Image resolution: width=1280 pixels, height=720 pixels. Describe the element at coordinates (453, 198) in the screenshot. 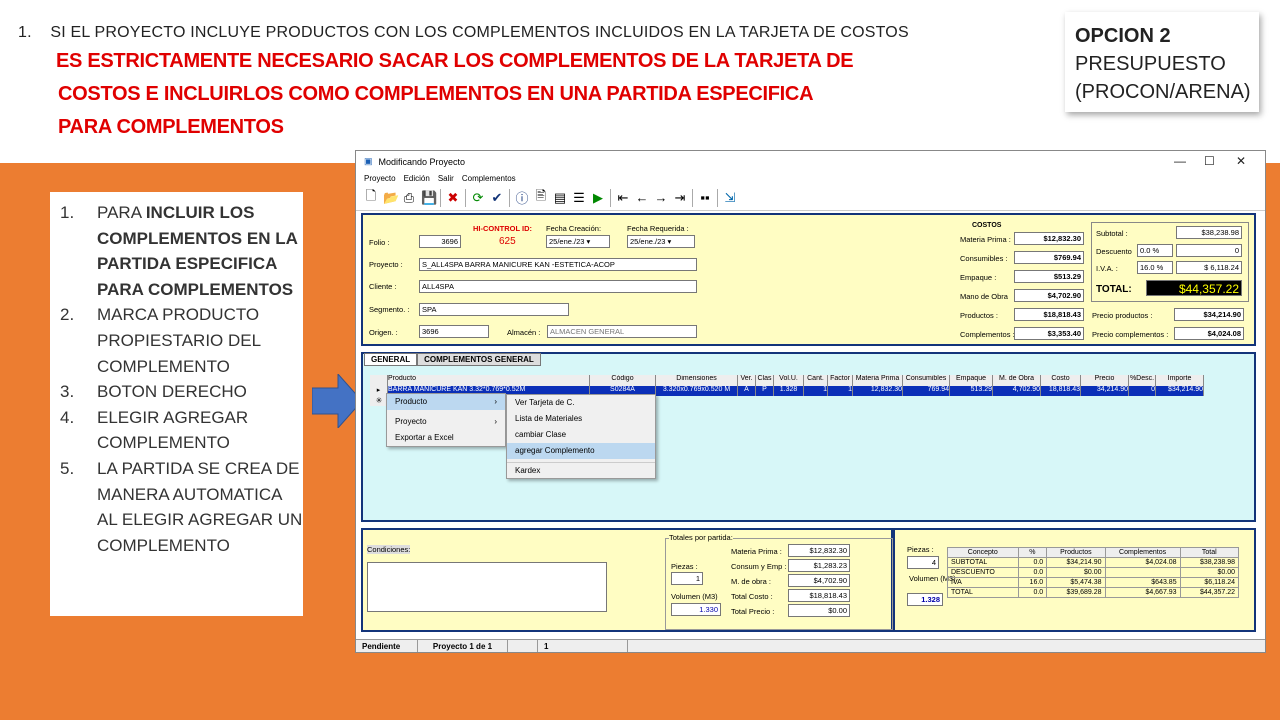

I see `delete-icon: ✖` at that location.